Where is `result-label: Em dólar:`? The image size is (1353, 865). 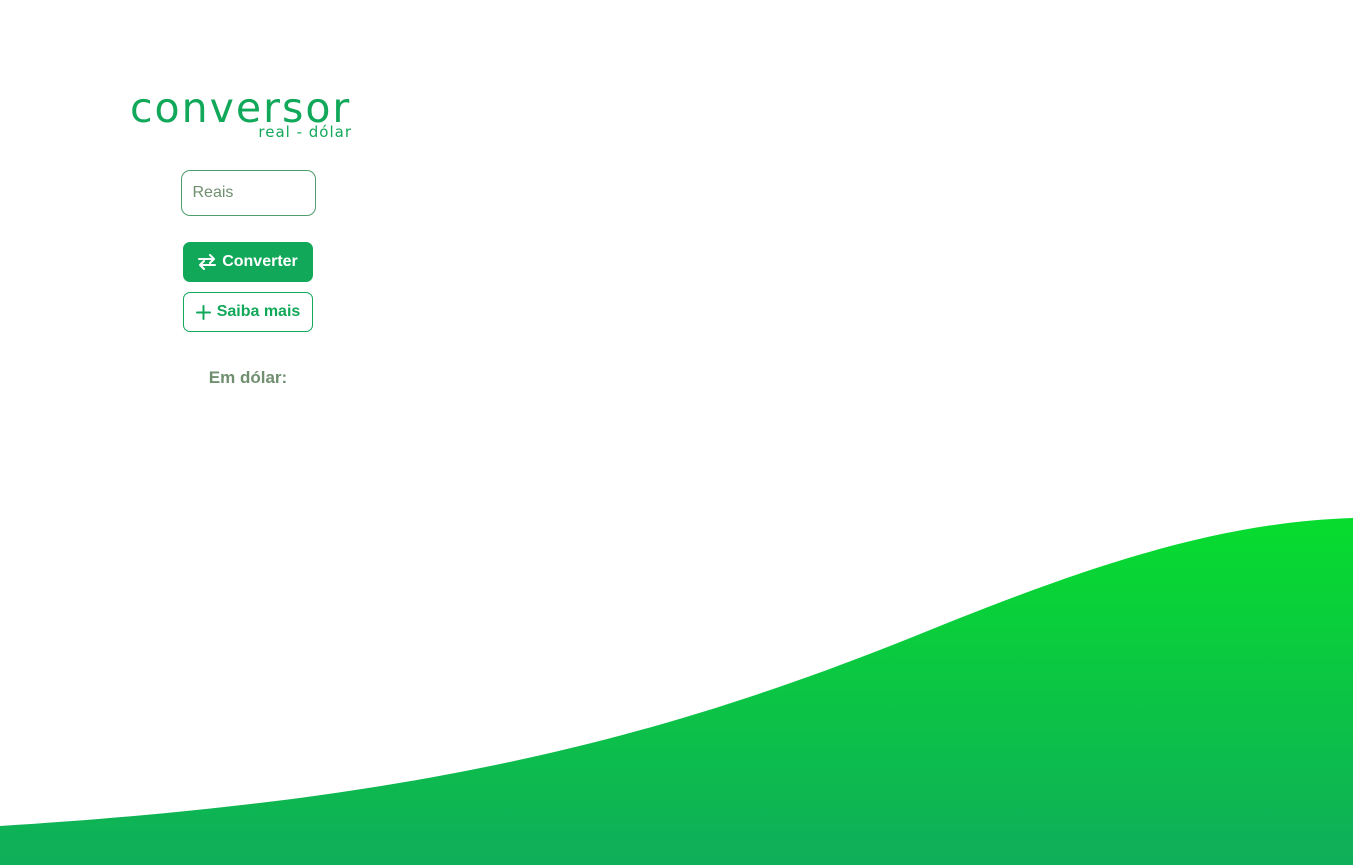 result-label: Em dólar: is located at coordinates (248, 378).